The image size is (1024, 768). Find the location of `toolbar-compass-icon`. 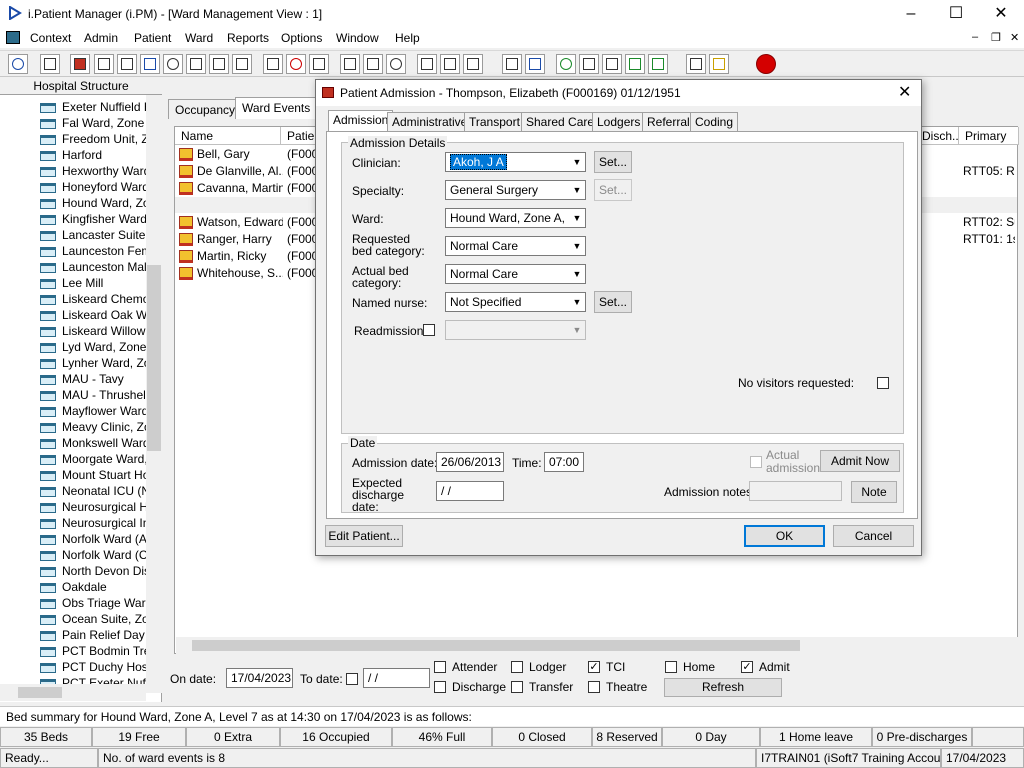

toolbar-compass-icon is located at coordinates (396, 64).